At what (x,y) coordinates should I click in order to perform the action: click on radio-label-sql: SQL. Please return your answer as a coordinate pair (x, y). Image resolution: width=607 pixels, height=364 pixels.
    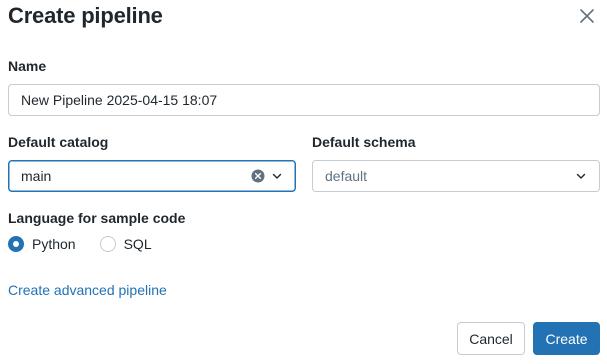
    Looking at the image, I should click on (137, 244).